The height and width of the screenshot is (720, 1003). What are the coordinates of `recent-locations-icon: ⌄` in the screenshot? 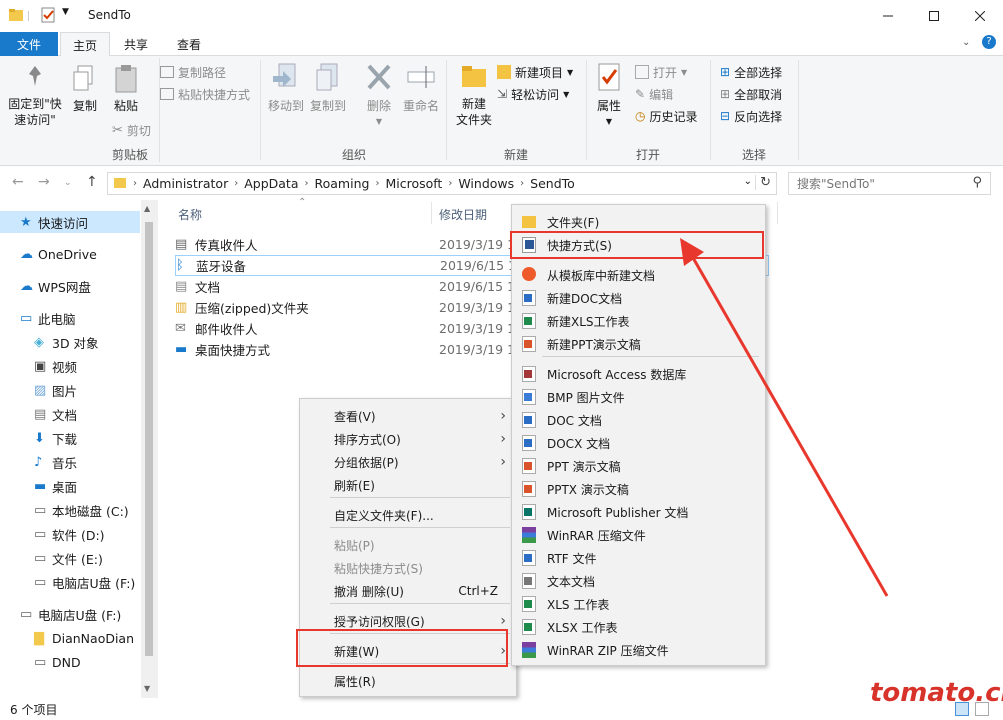 It's located at (68, 183).